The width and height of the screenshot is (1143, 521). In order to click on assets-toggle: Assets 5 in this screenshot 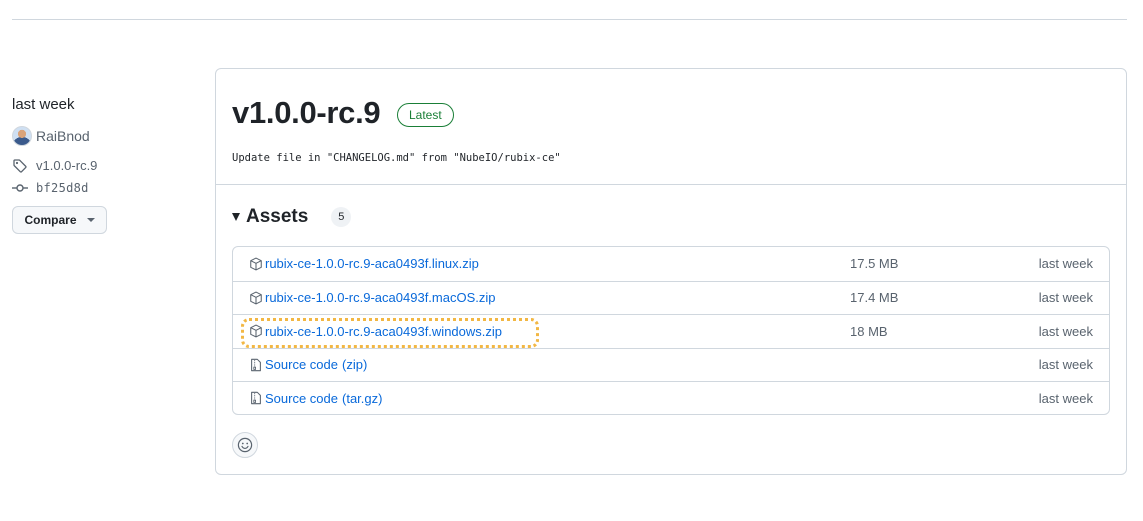, I will do `click(292, 217)`.